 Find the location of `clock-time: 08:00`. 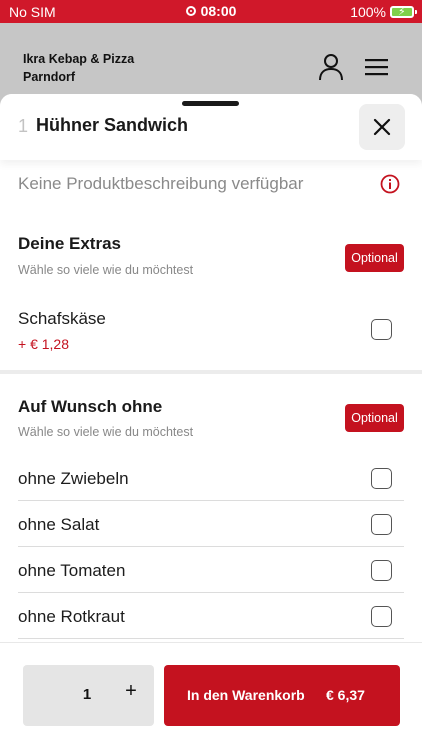

clock-time: 08:00 is located at coordinates (218, 11).